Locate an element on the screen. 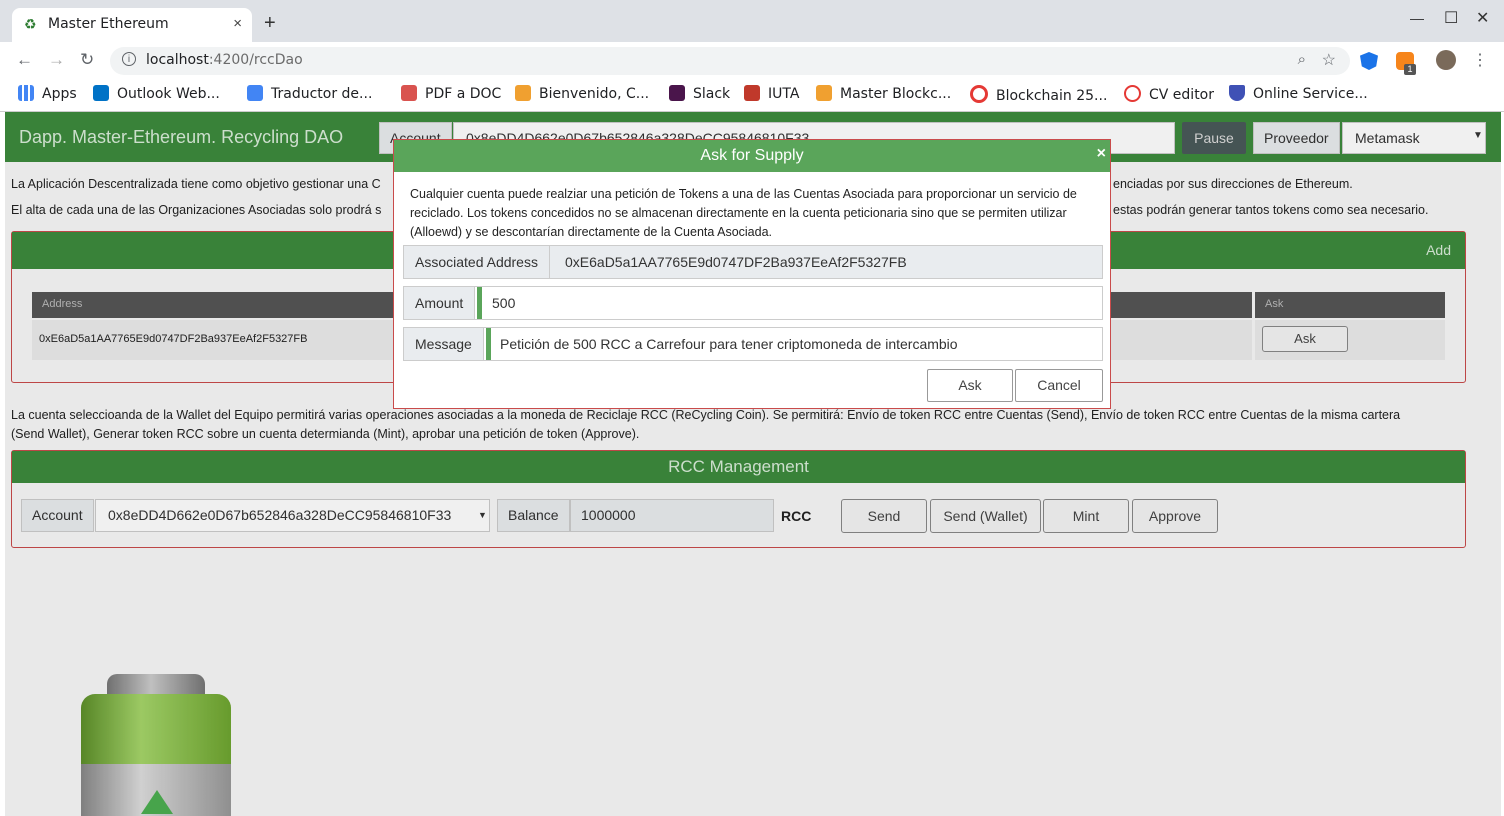  bookmark-star-icon: ☆ is located at coordinates (1329, 60).